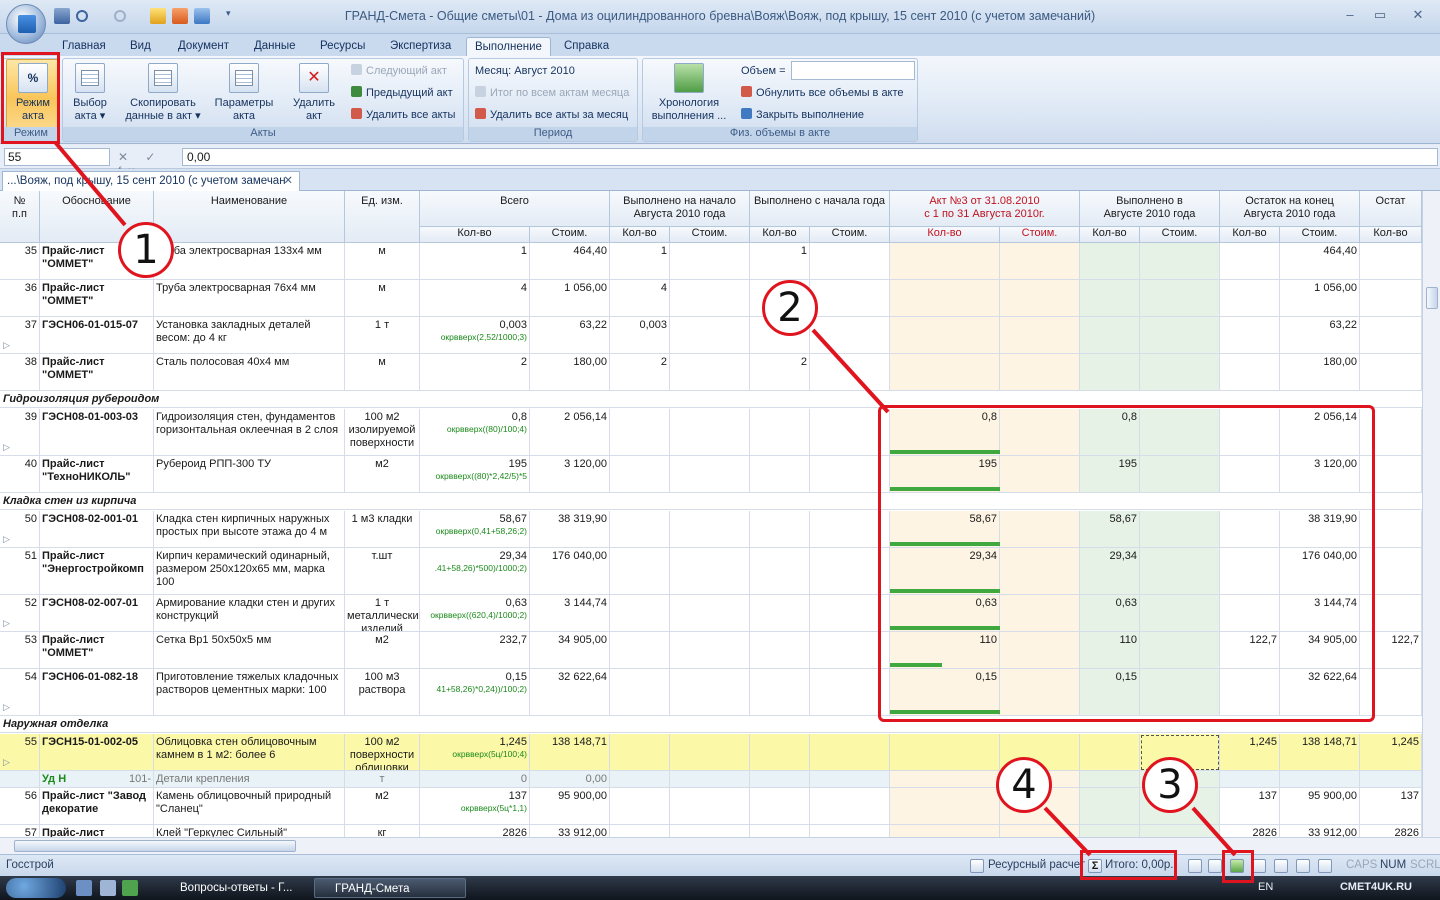  What do you see at coordinates (1170, 785) in the screenshot?
I see `annotation-marker-3: 3` at bounding box center [1170, 785].